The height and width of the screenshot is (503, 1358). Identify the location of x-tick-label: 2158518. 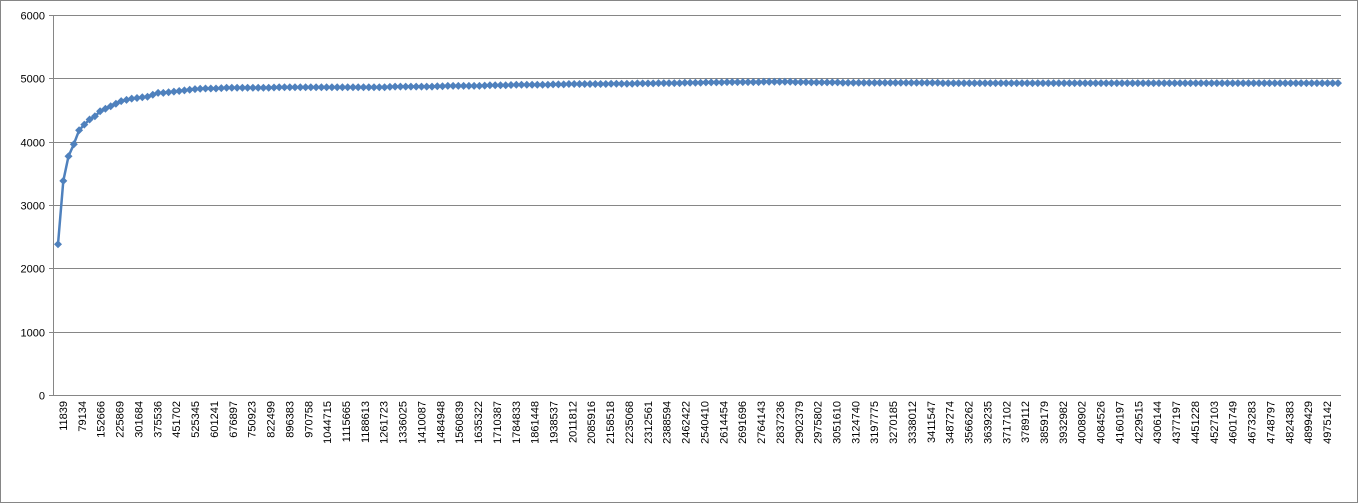
(611, 422).